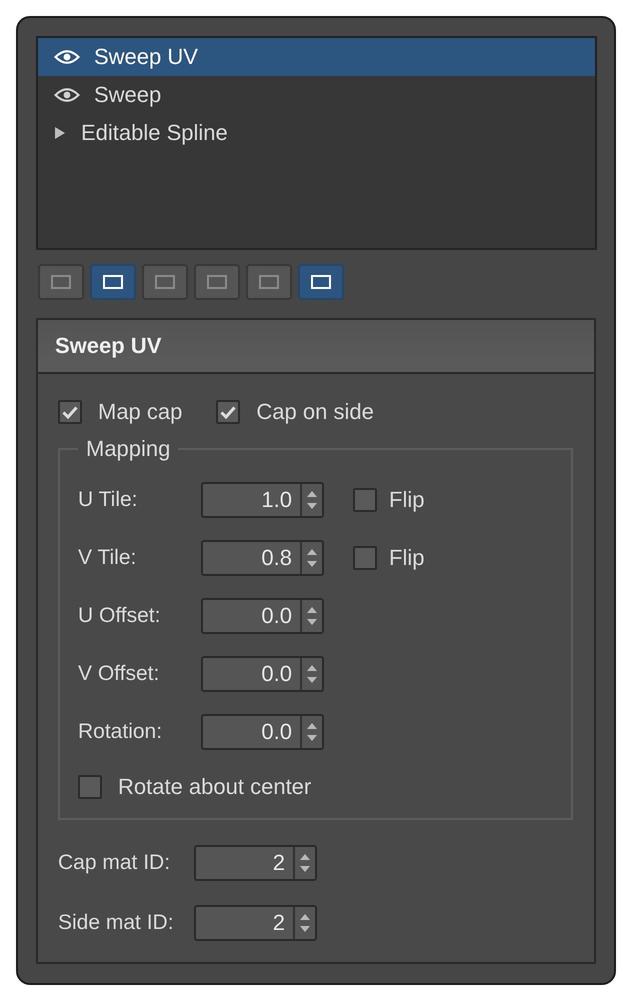  What do you see at coordinates (116, 923) in the screenshot?
I see `field-label: Side mat ID:` at bounding box center [116, 923].